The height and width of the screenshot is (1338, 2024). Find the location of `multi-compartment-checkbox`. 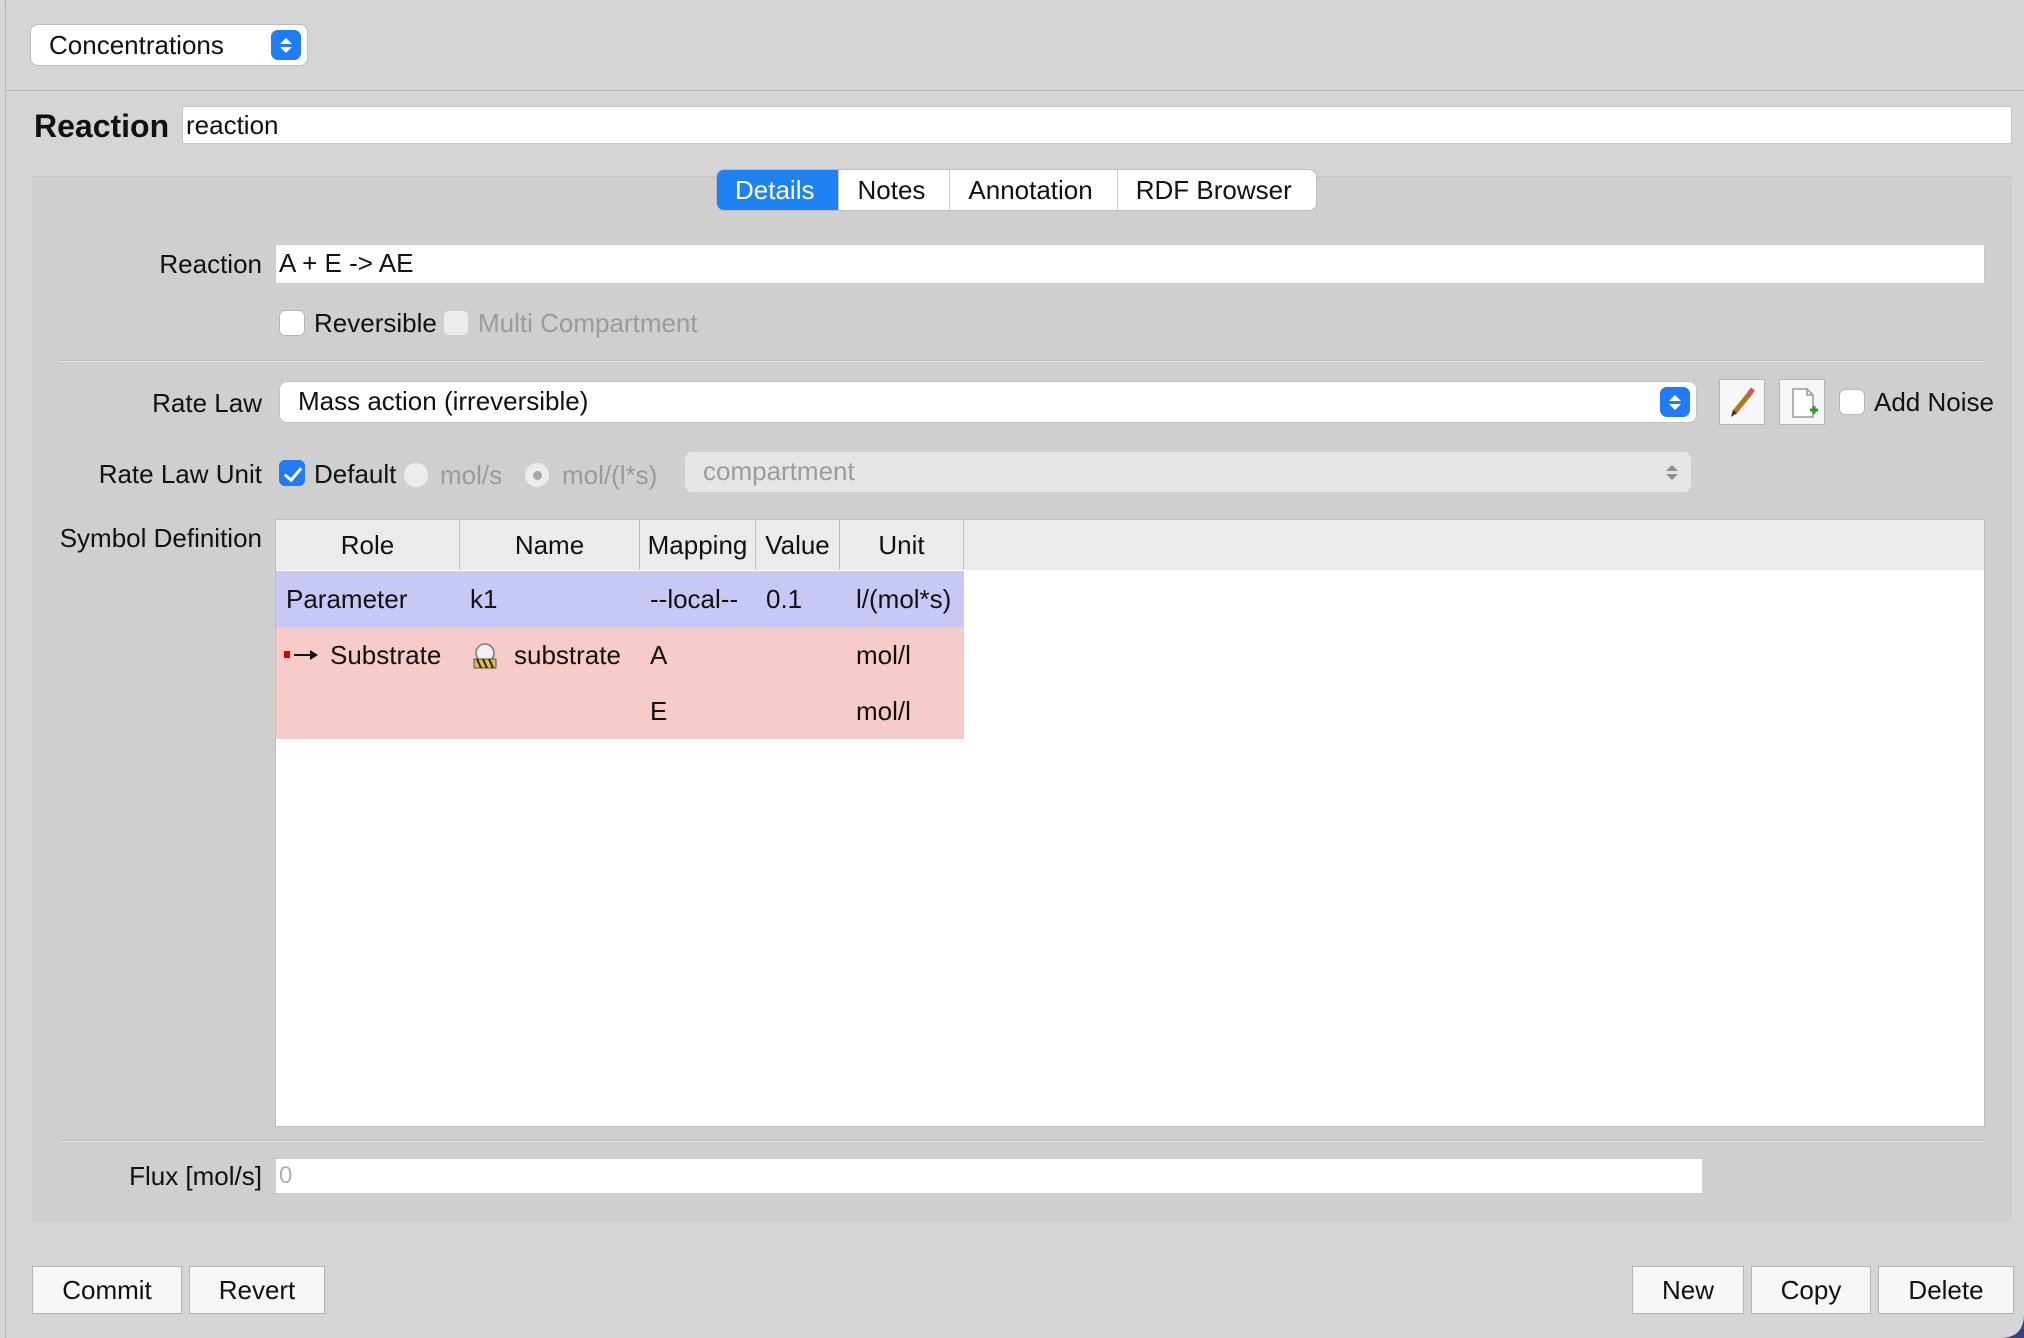

multi-compartment-checkbox is located at coordinates (456, 323).